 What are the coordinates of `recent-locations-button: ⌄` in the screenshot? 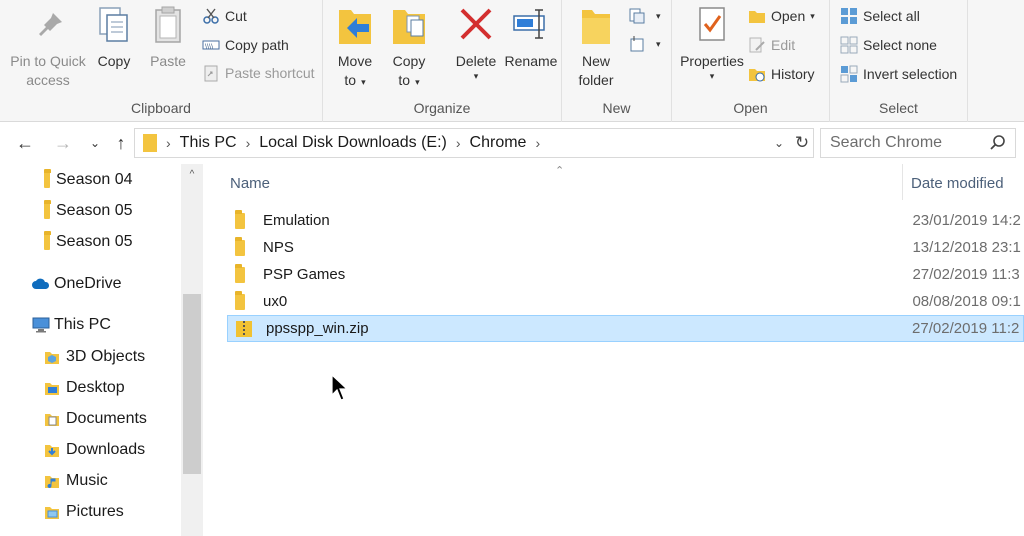 It's located at (95, 143).